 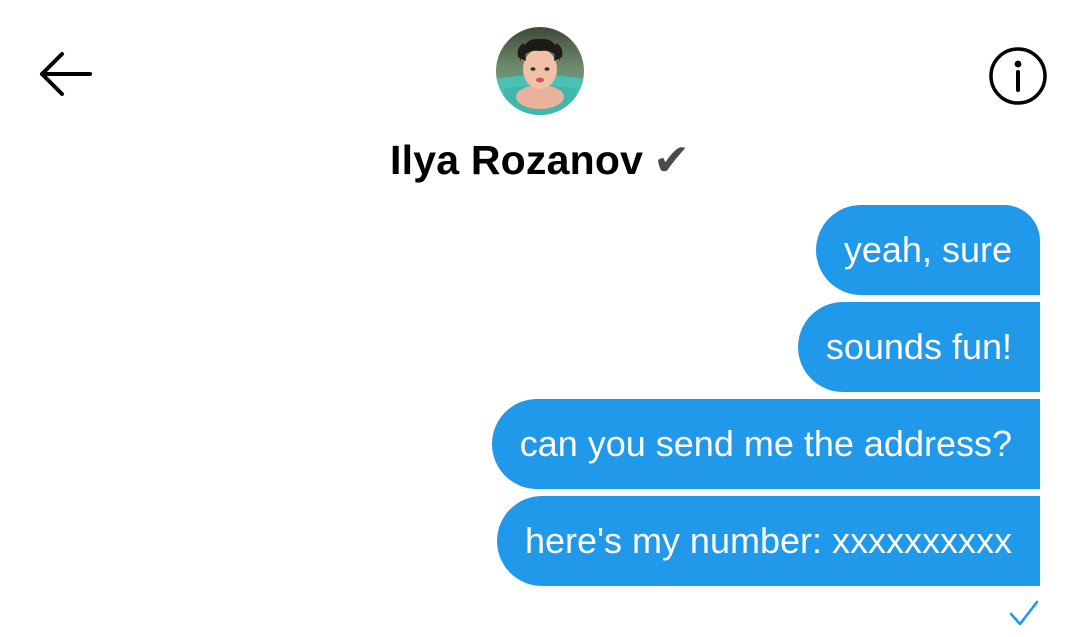 I want to click on message-text: sounds fun!, so click(x=918, y=346).